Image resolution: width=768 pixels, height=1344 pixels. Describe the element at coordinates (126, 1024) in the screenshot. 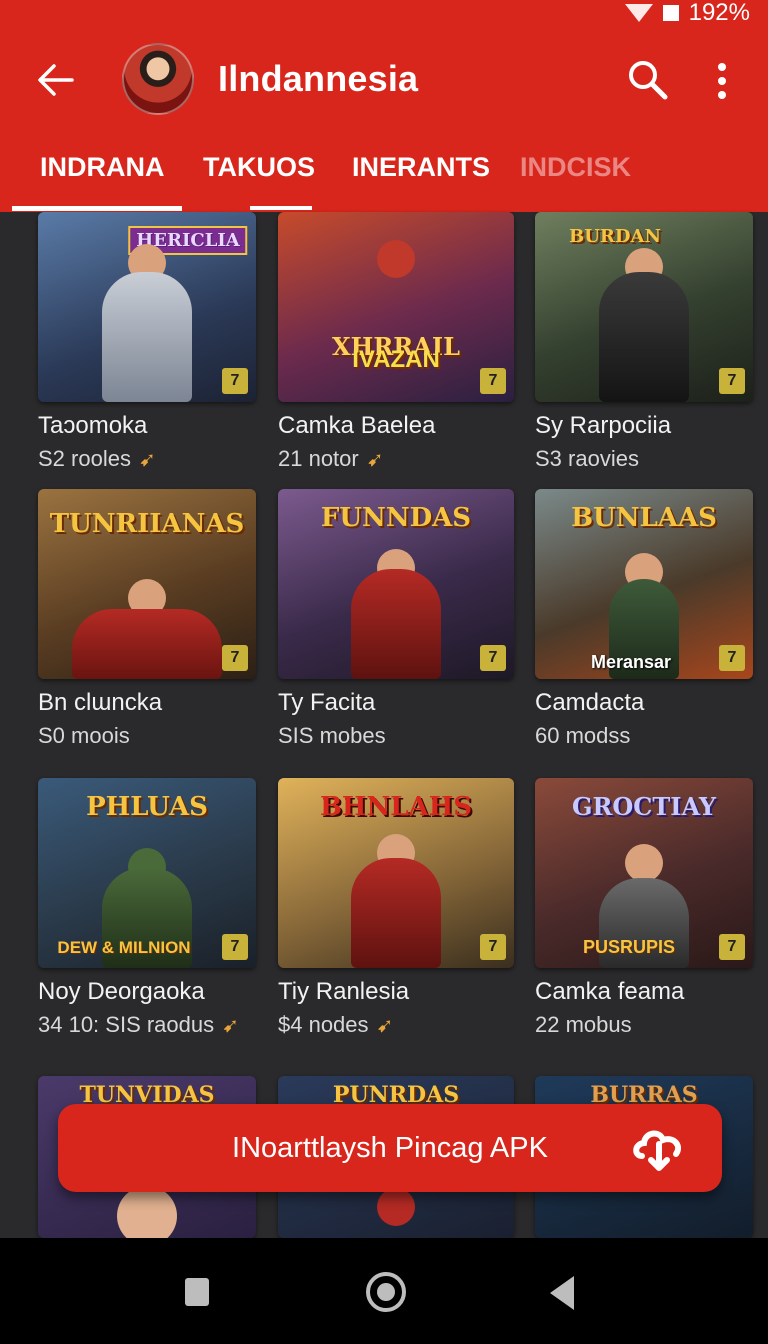

I see `game-mods-count: 34 10: SIS raodus` at that location.